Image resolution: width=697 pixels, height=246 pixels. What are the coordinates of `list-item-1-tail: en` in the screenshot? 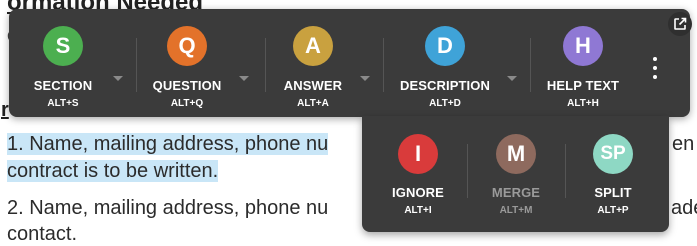 It's located at (683, 144).